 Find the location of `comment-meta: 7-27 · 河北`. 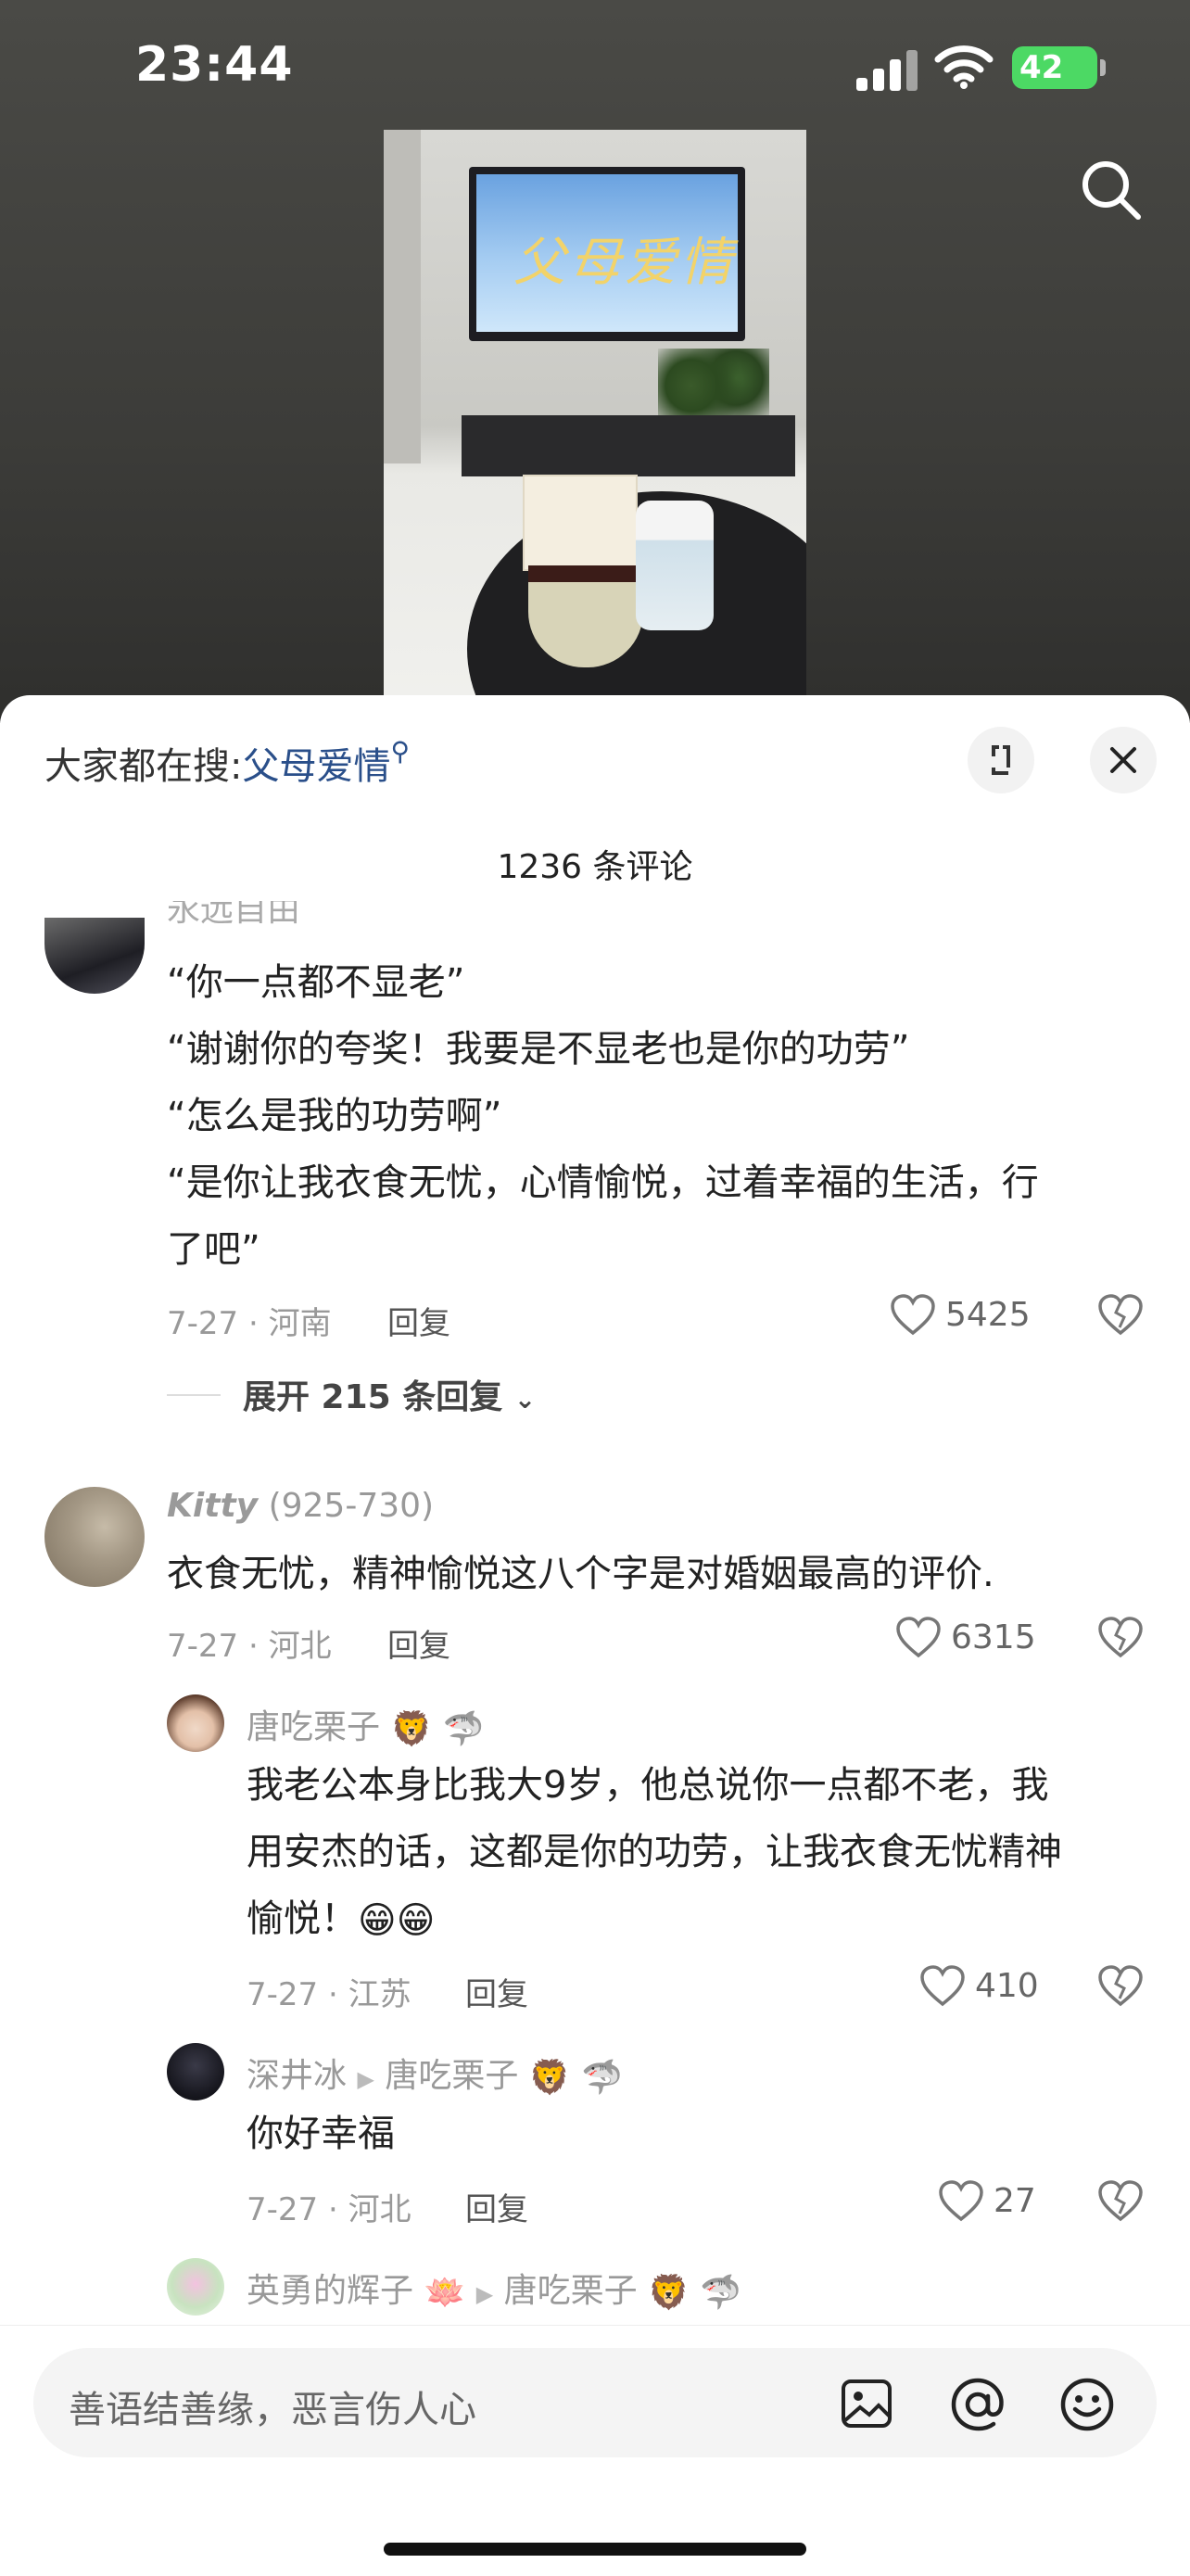

comment-meta: 7-27 · 河北 is located at coordinates (250, 1646).